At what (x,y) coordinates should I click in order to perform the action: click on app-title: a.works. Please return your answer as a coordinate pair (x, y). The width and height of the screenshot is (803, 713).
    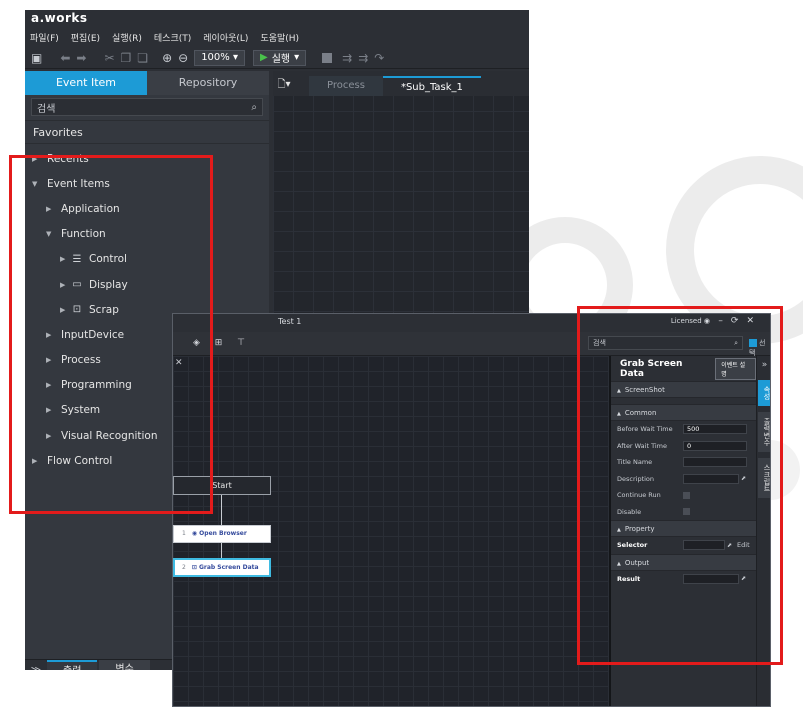
    Looking at the image, I should click on (277, 18).